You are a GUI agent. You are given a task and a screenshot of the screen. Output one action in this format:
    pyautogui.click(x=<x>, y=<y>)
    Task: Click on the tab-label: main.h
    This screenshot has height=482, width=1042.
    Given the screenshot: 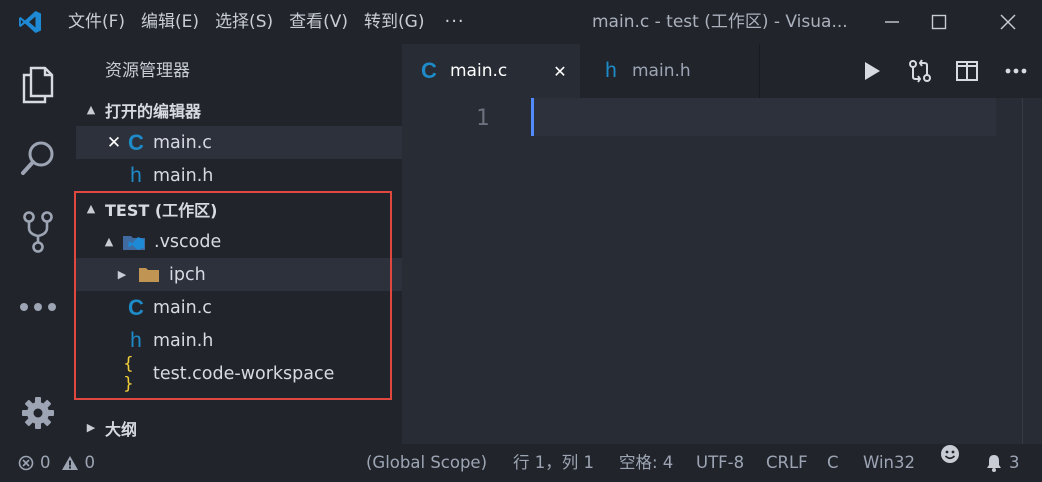 What is the action you would take?
    pyautogui.click(x=661, y=71)
    